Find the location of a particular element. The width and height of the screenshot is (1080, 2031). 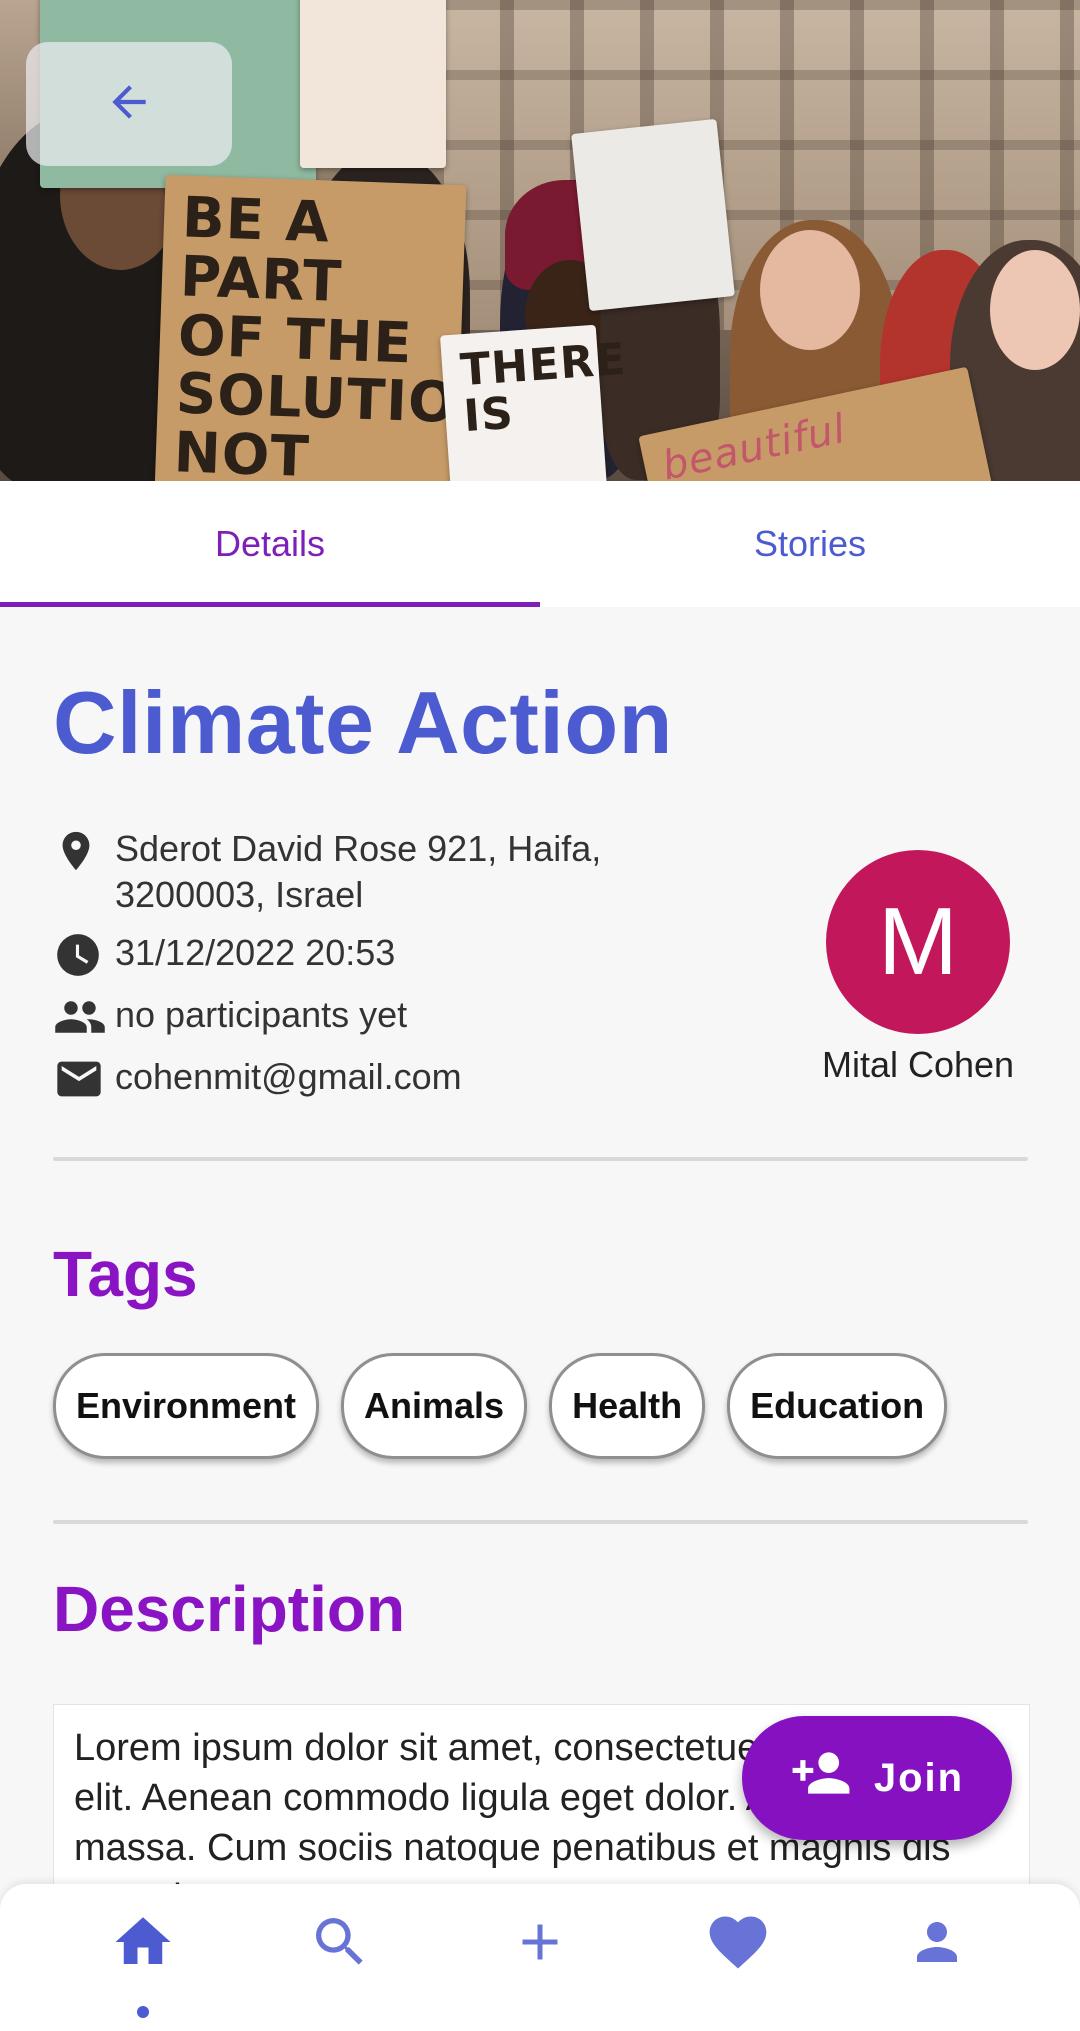

event-datetime: 31/12/2022 20:53 is located at coordinates (255, 952).